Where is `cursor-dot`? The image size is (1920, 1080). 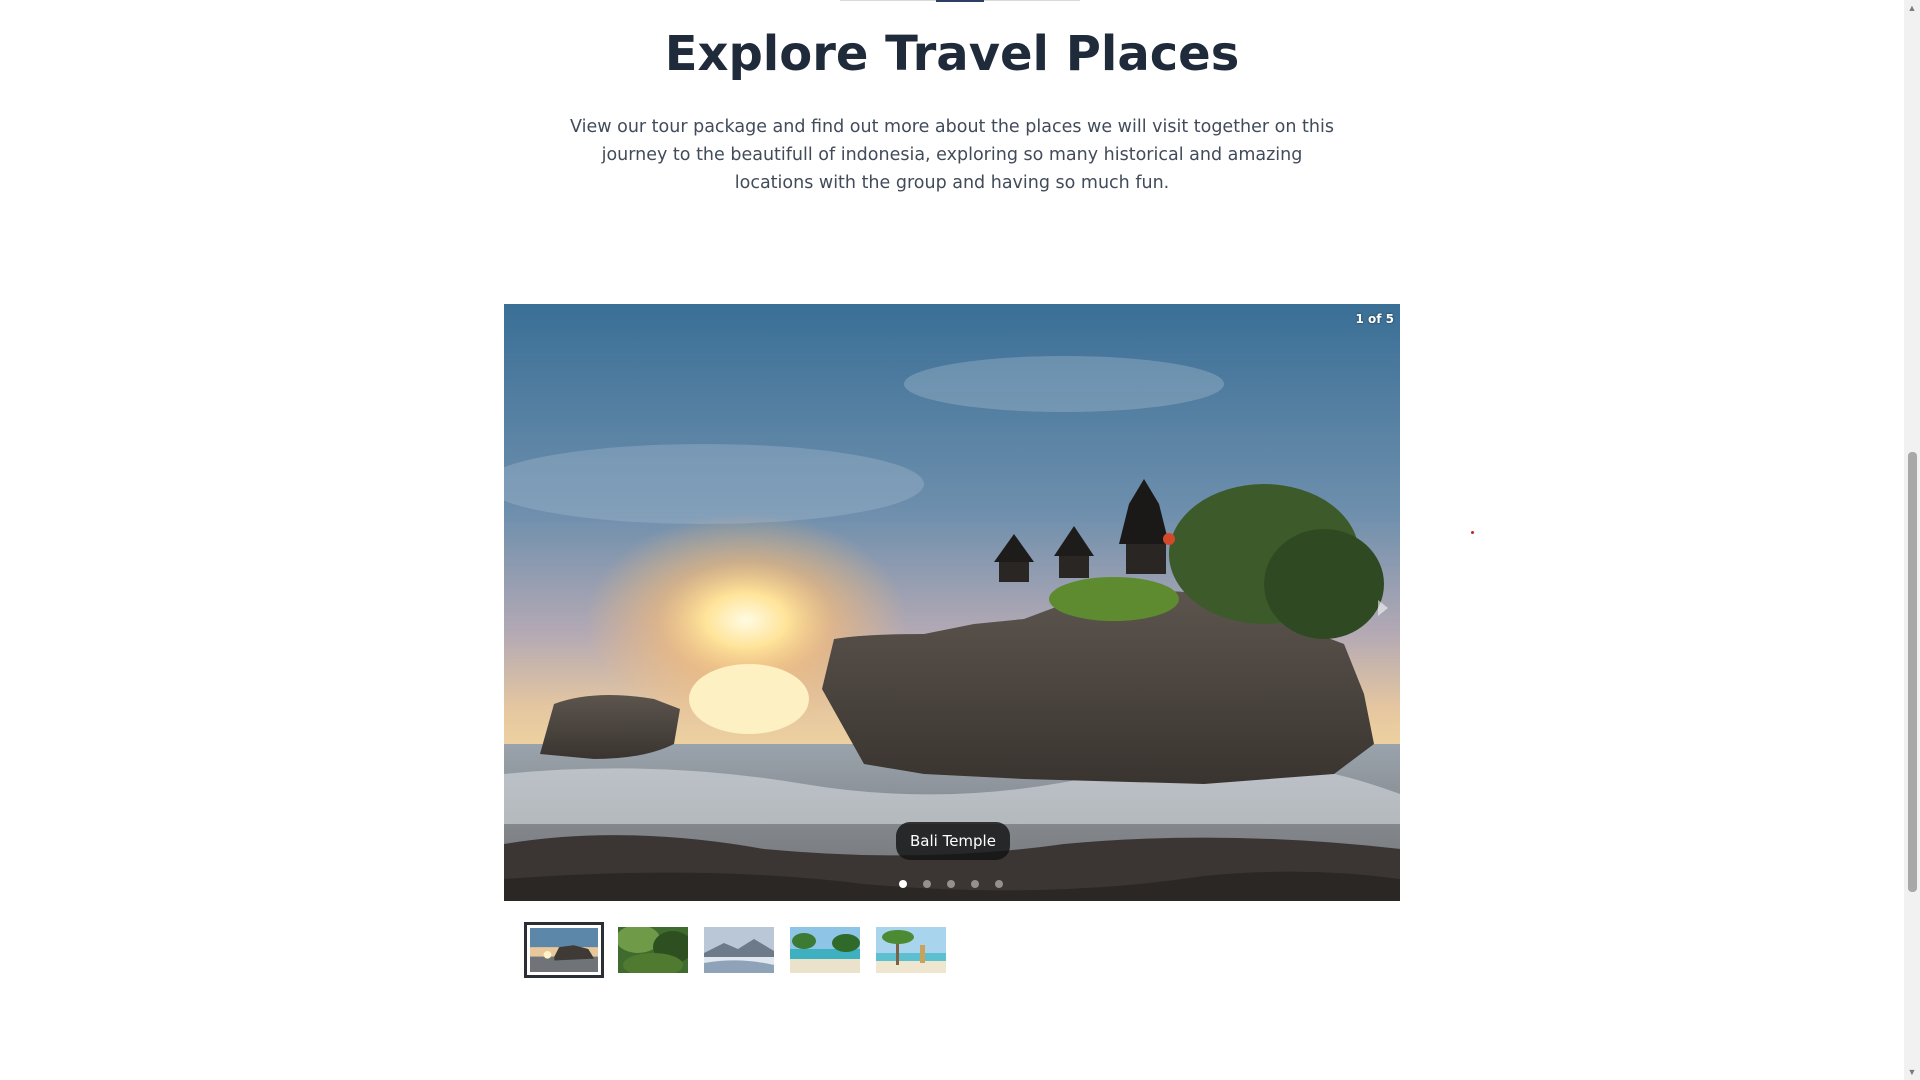
cursor-dot is located at coordinates (1472, 532).